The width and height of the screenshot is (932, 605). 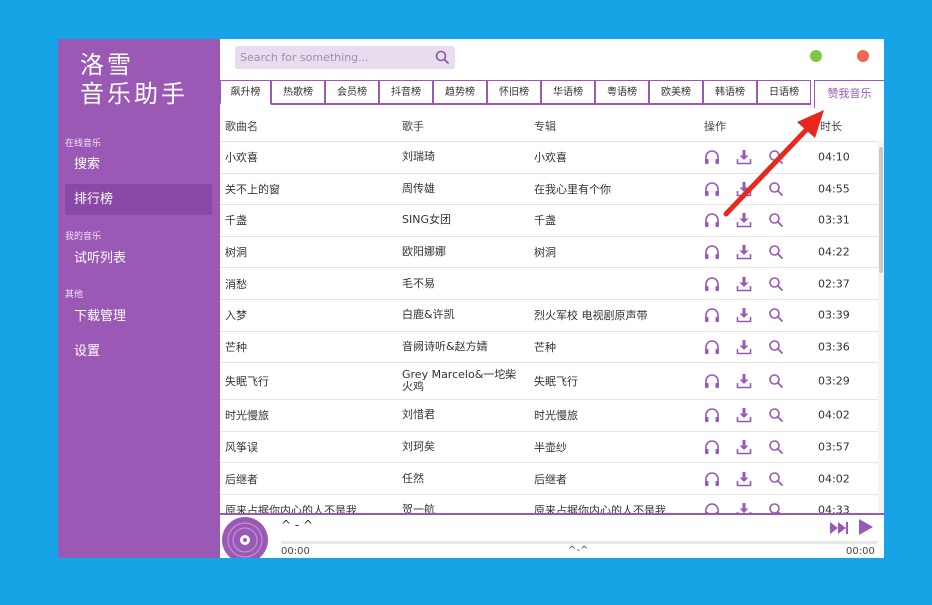 I want to click on table-row: 风筝误 刘珂矣 半壶纱 03:57, so click(x=549, y=446).